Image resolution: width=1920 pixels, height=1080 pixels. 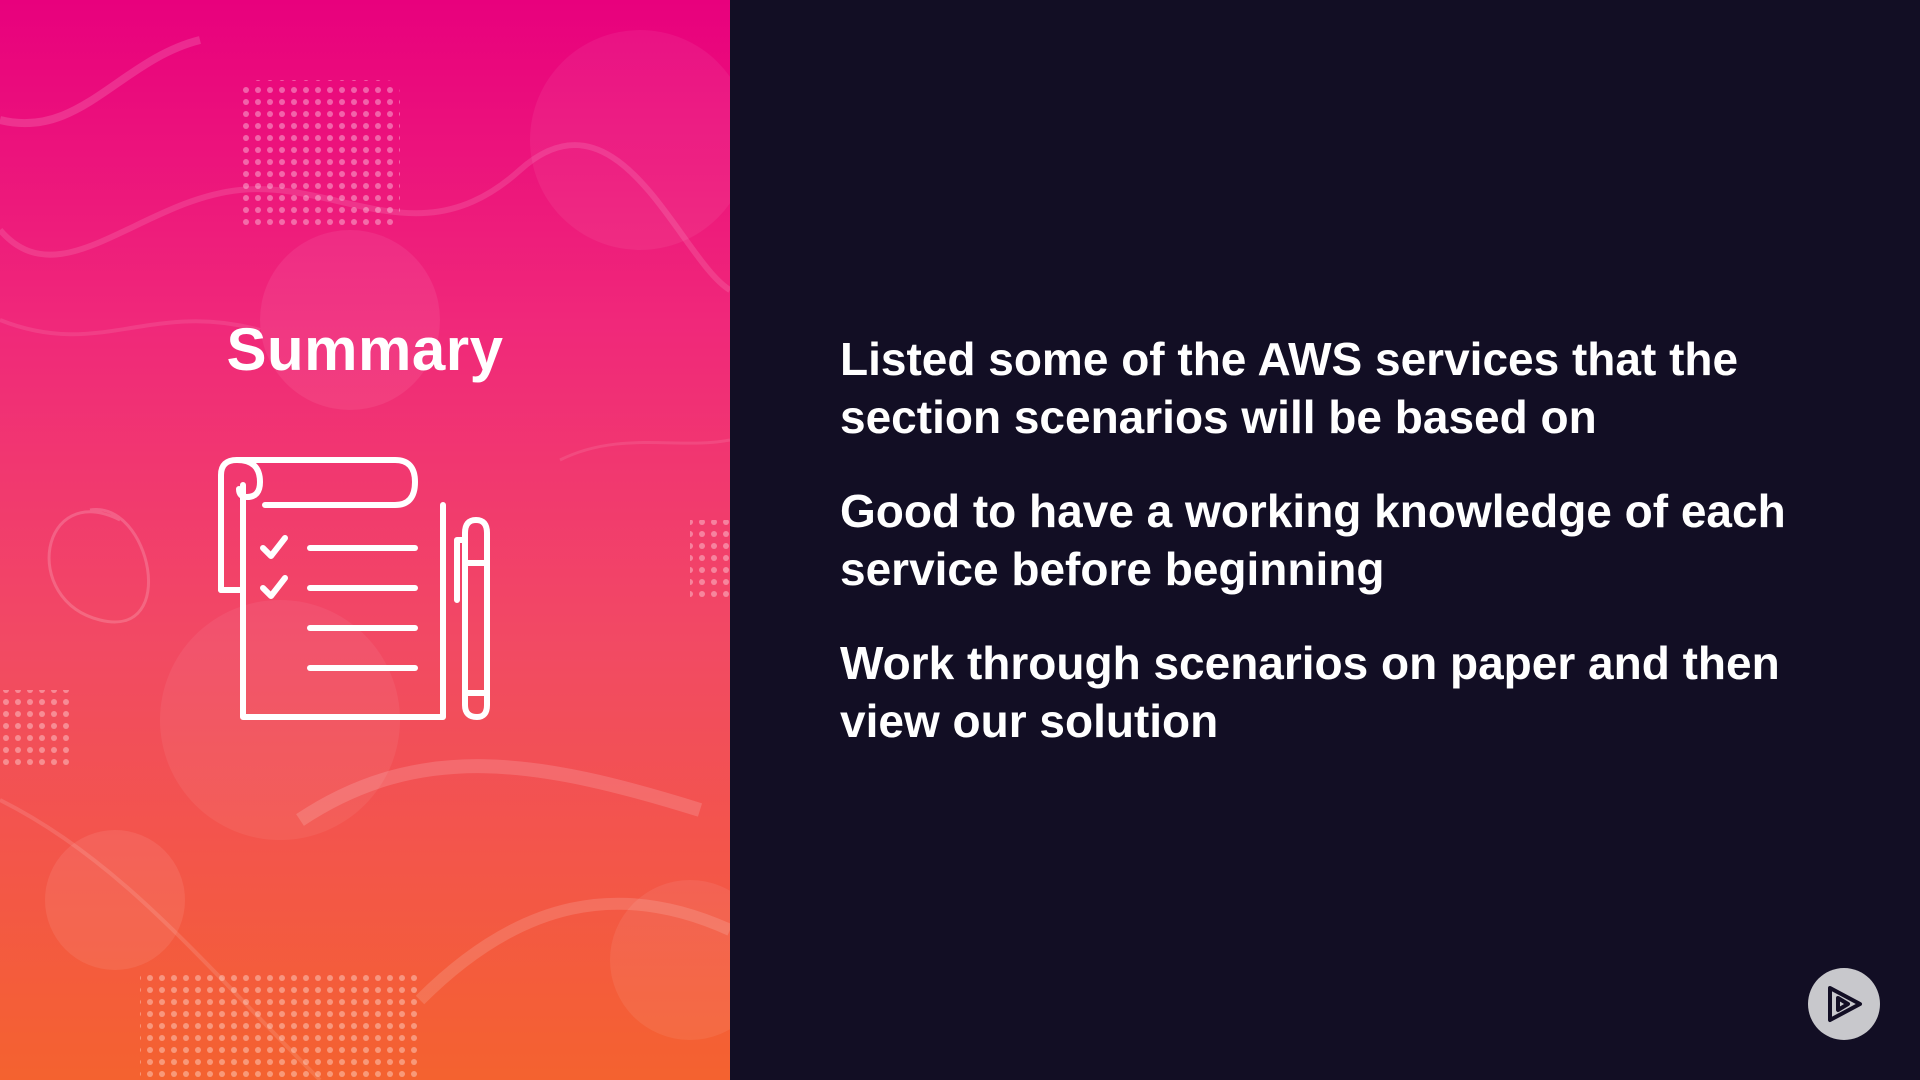 I want to click on slide-title: Summary, so click(x=365, y=349).